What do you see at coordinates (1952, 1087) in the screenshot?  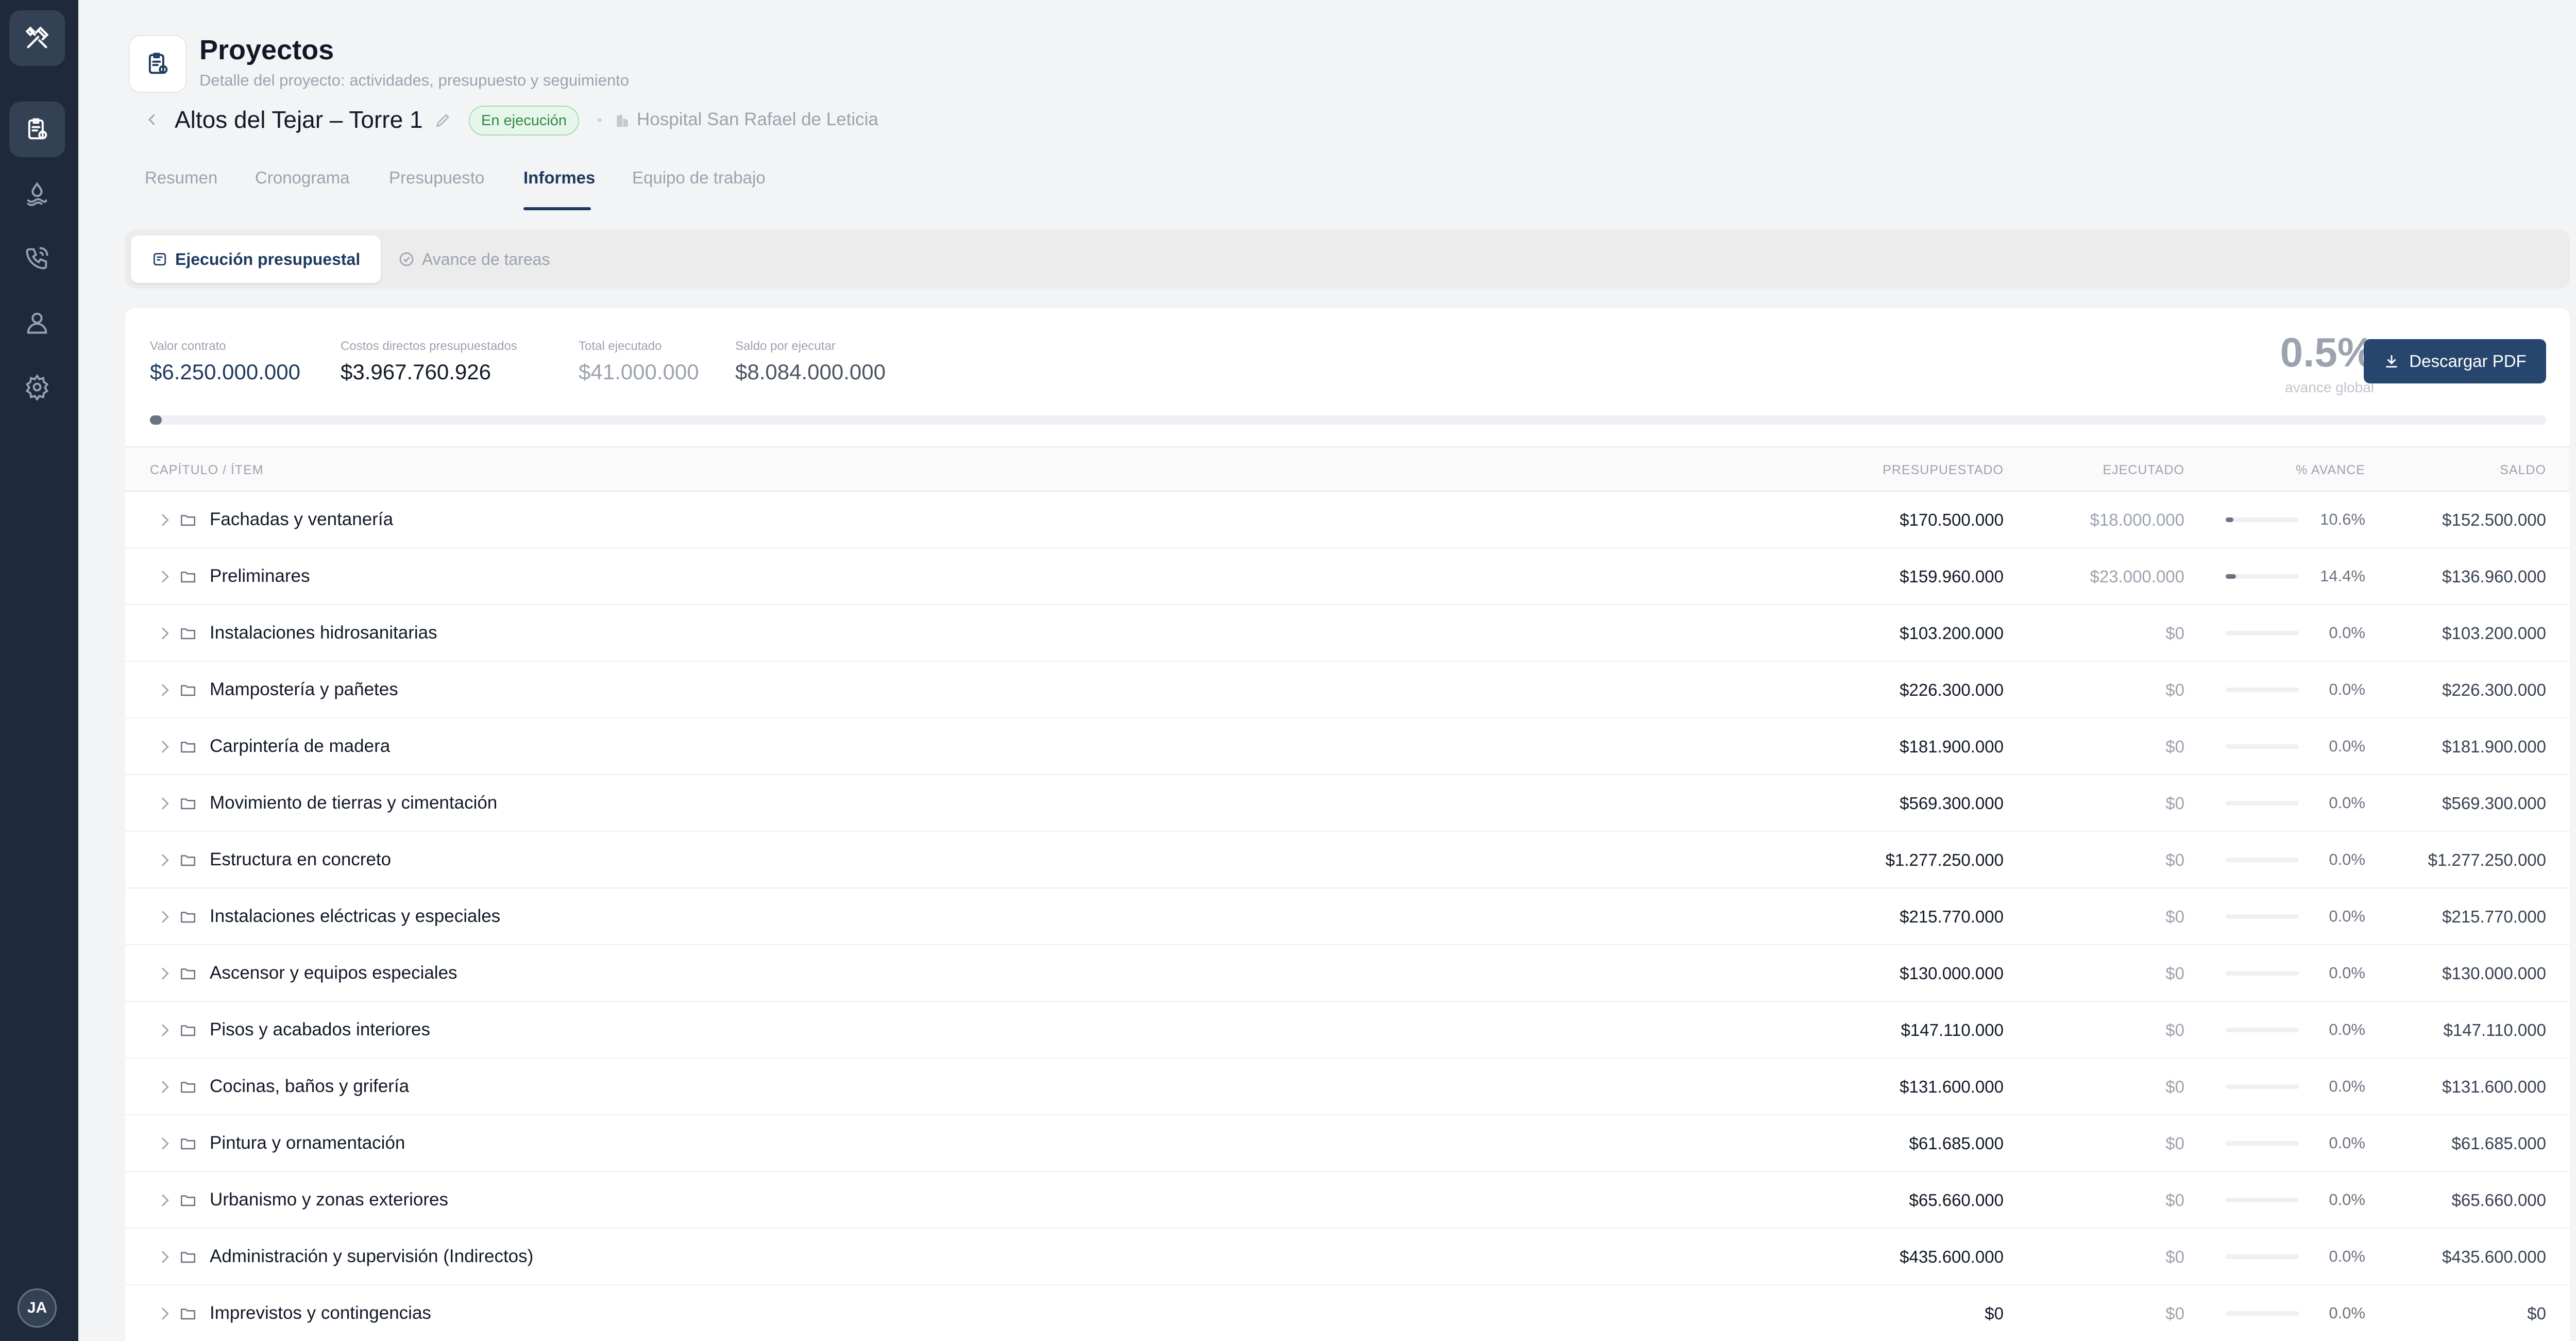 I see `row-presupuestado: $131.600.000` at bounding box center [1952, 1087].